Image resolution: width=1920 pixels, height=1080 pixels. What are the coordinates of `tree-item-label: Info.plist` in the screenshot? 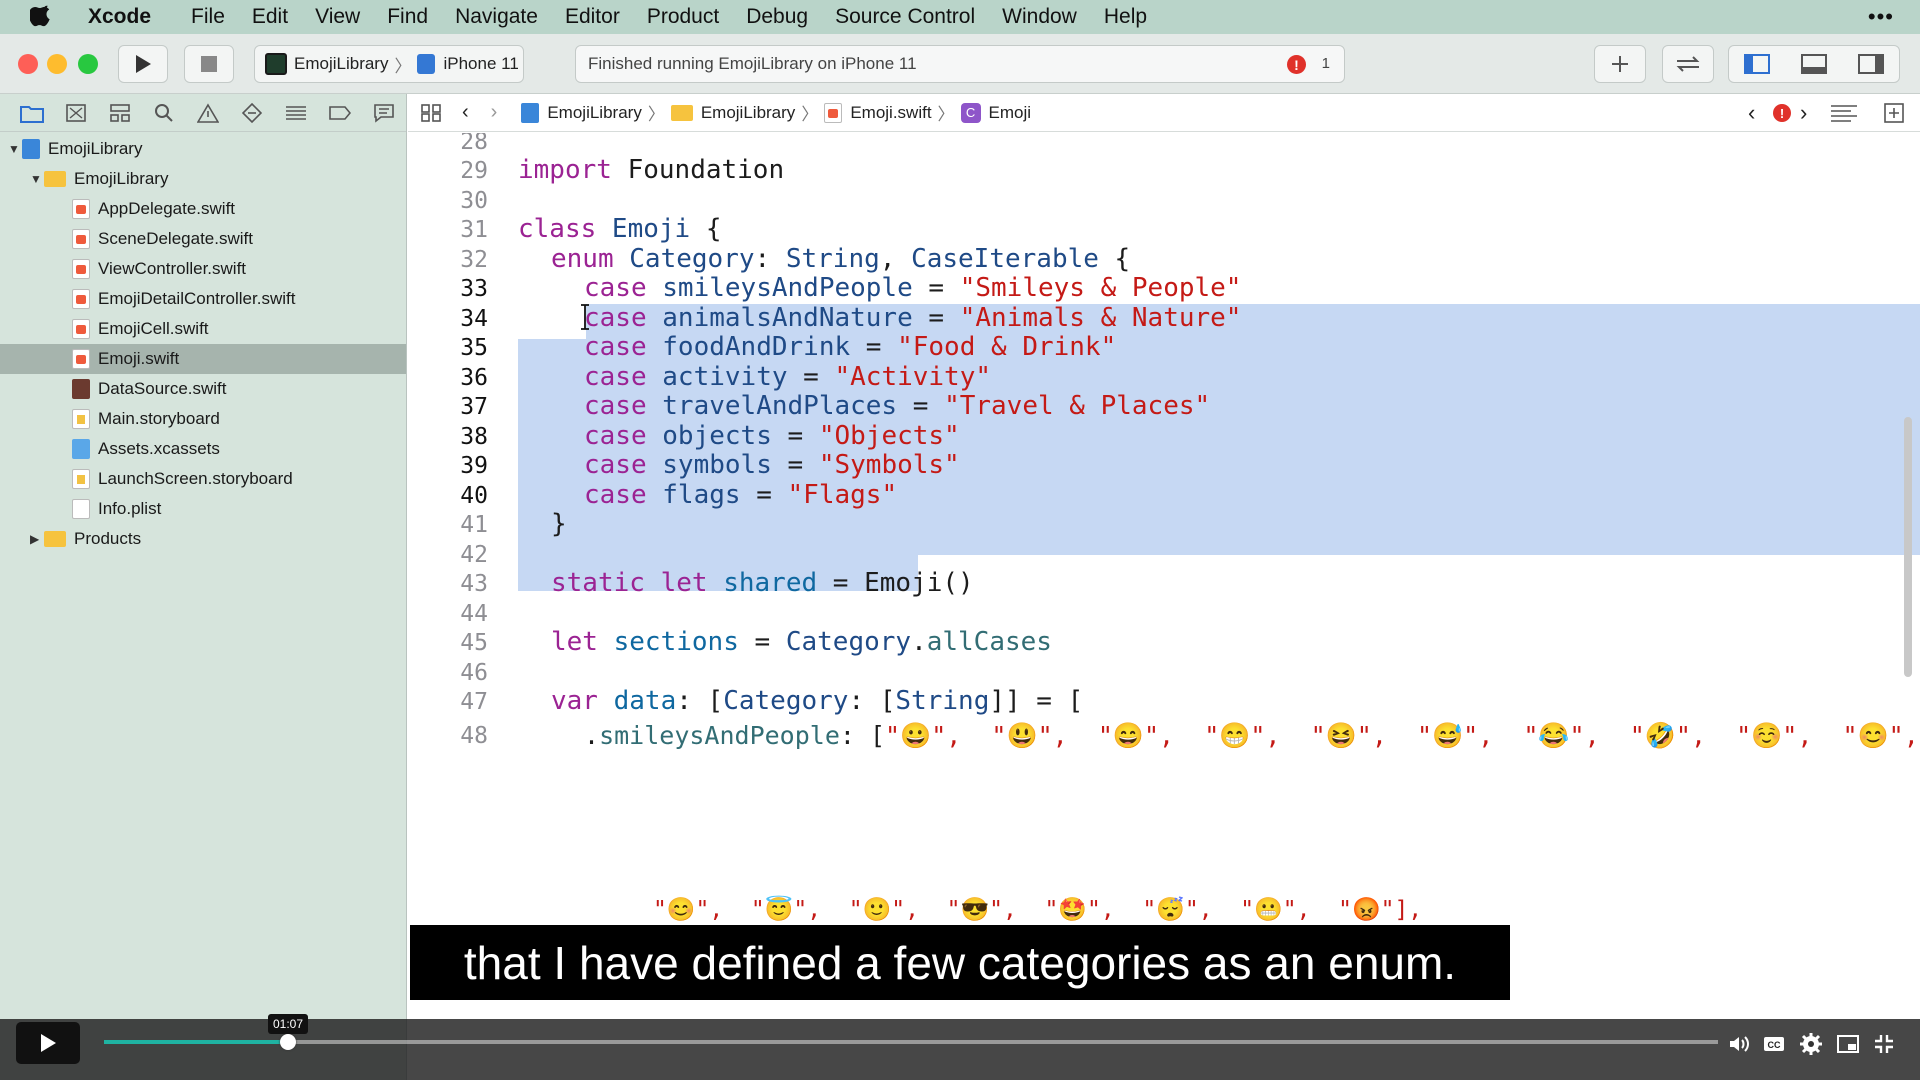 It's located at (130, 508).